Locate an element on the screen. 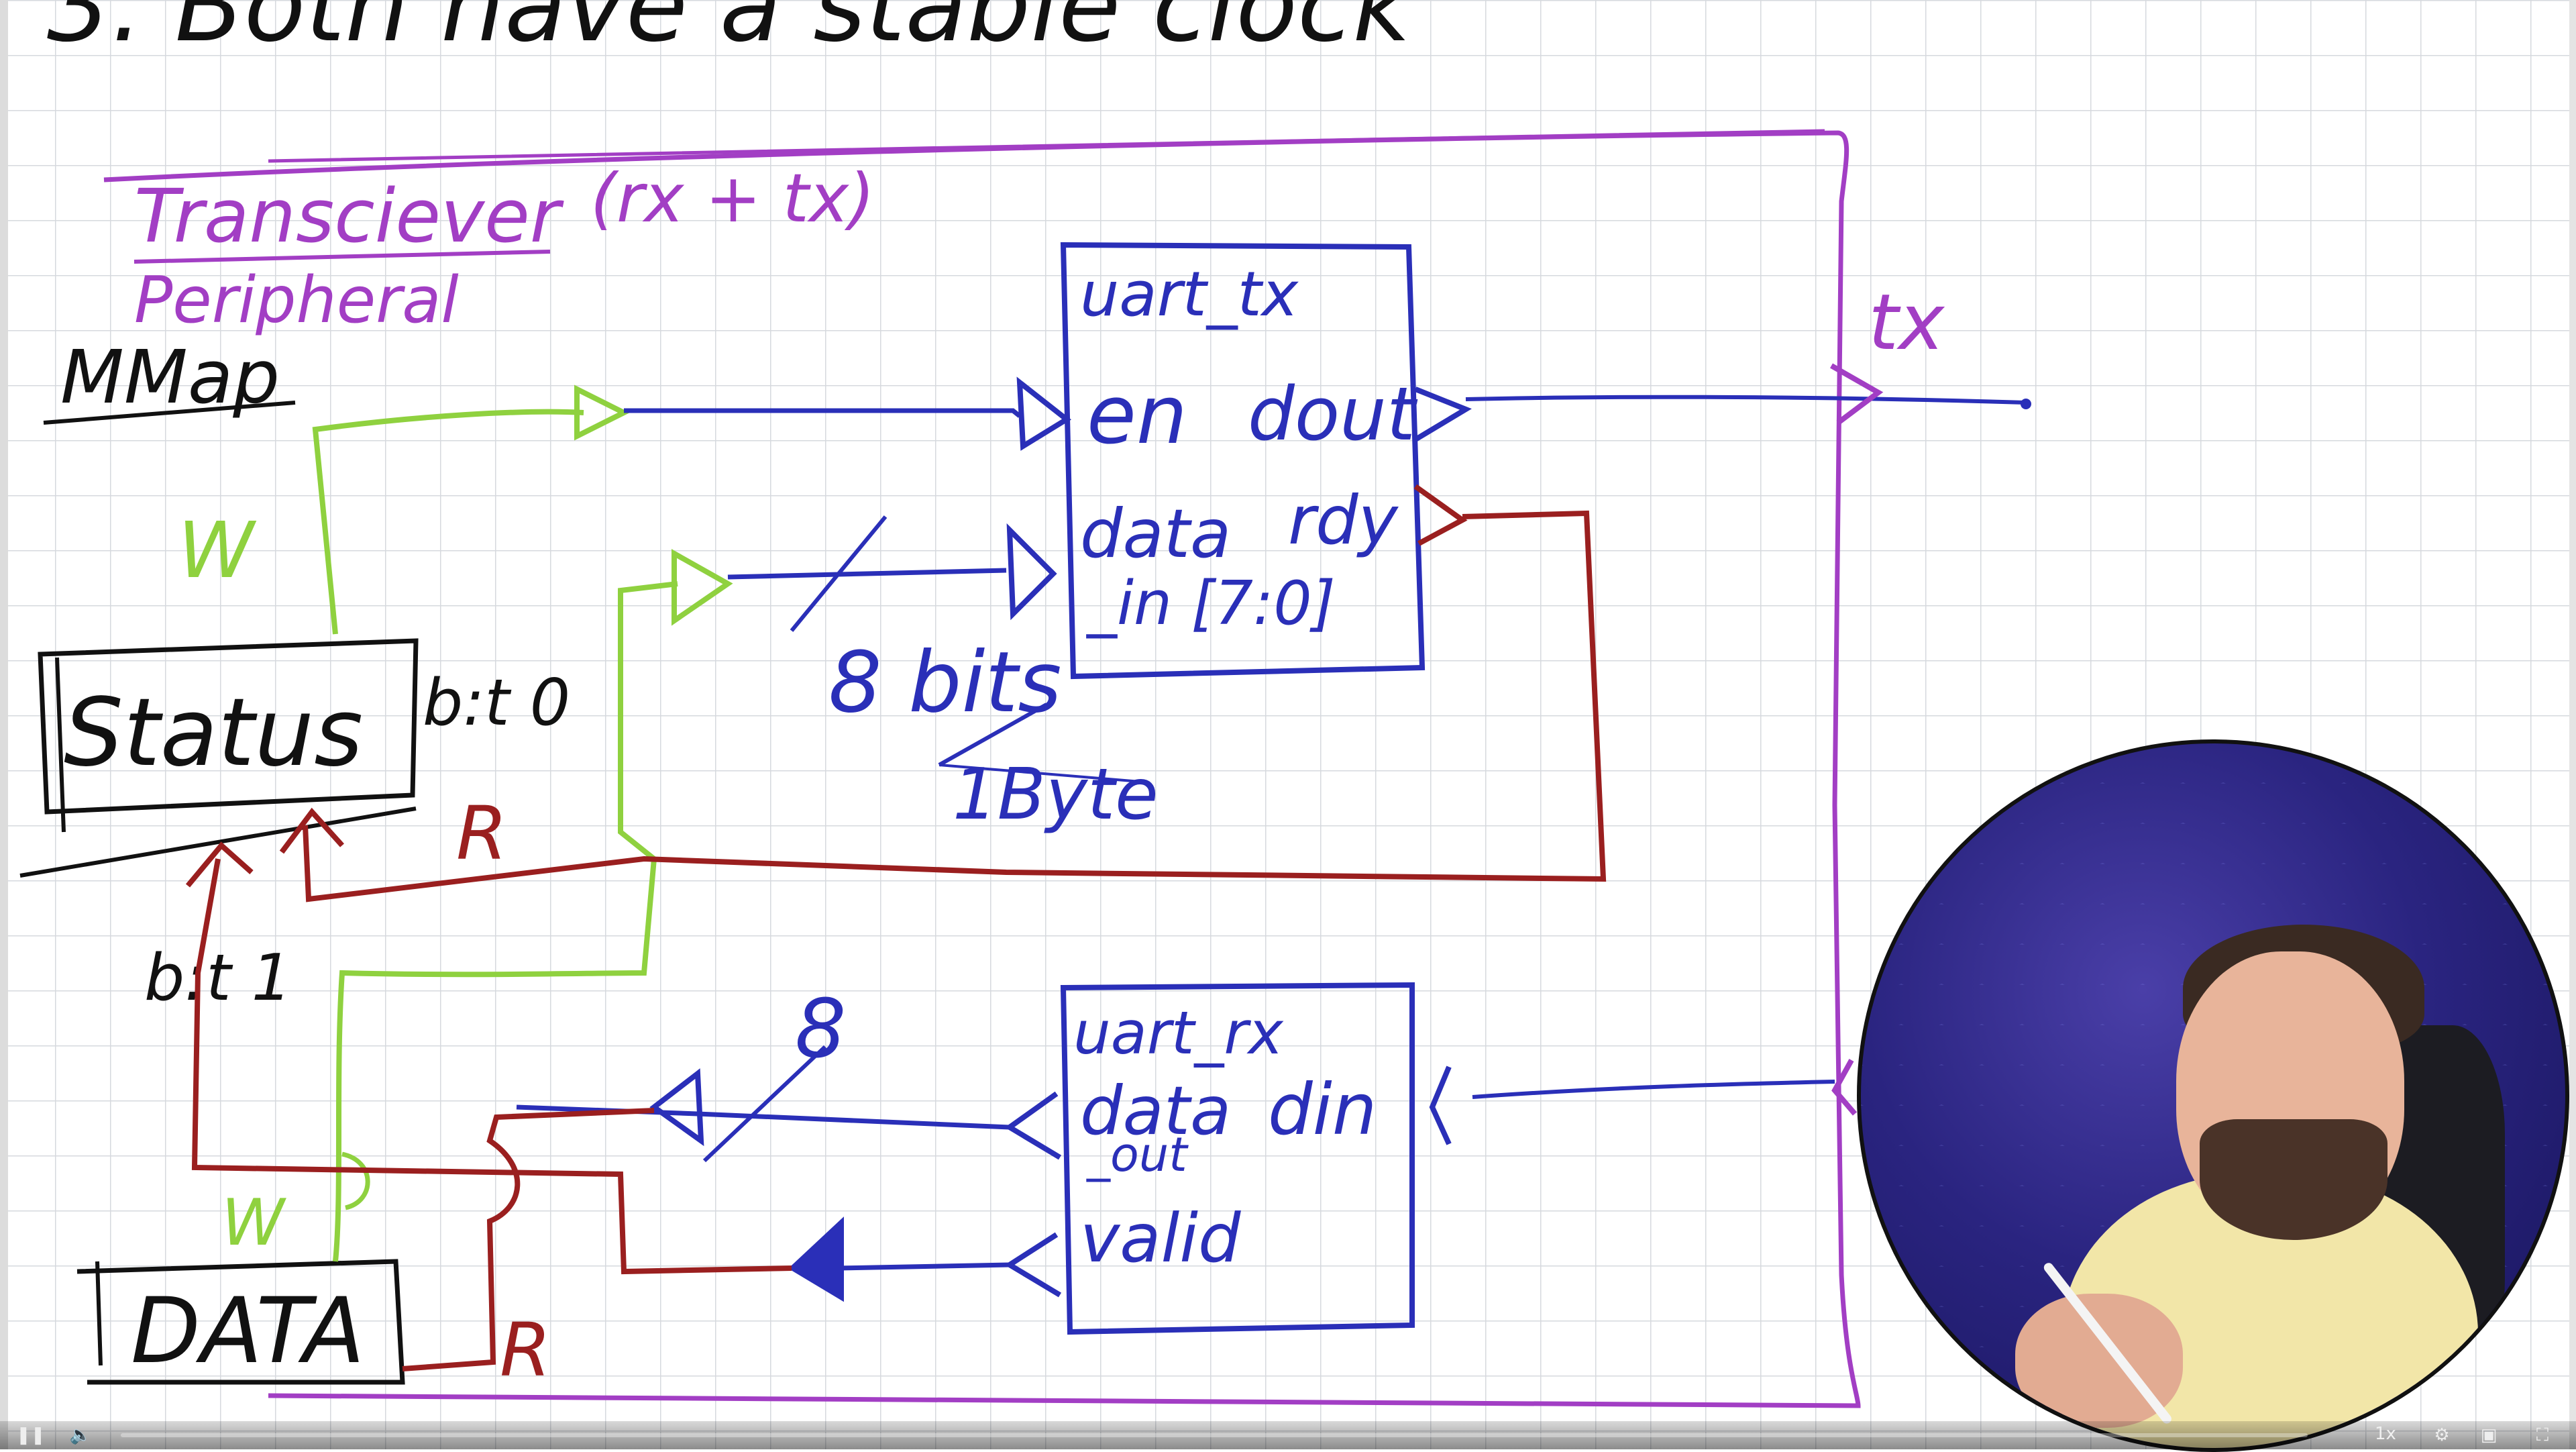  blue-din-wire is located at coordinates (1653, 1089).